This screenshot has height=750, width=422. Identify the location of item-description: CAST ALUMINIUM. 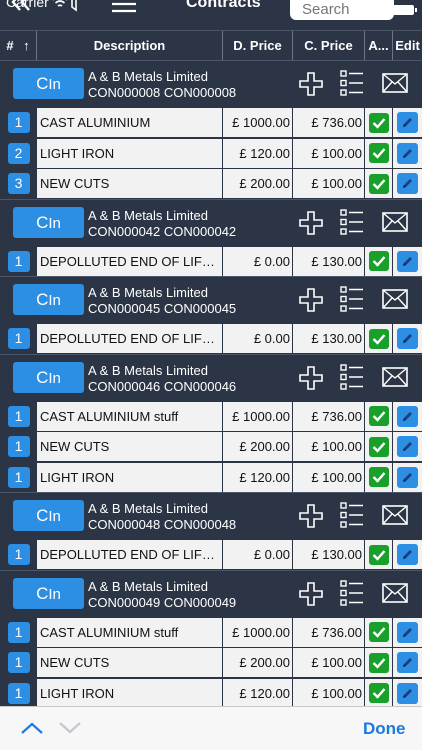
(130, 122).